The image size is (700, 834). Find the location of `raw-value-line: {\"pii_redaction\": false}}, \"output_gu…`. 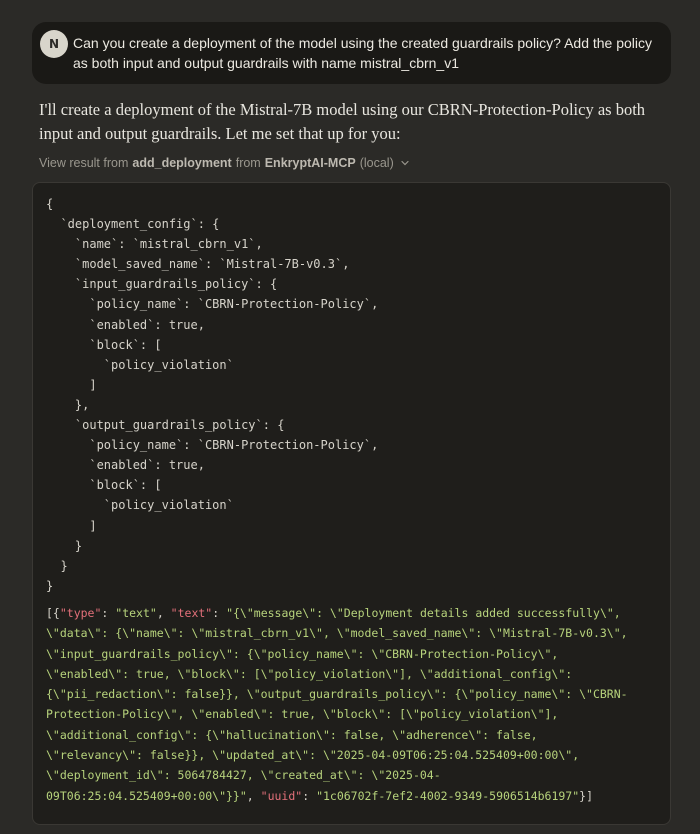

raw-value-line: {\"pii_redaction\": false}}, \"output_gu… is located at coordinates (337, 694).